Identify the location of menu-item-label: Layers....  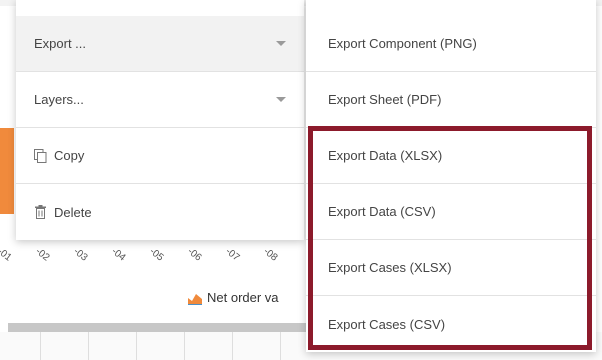
(59, 99).